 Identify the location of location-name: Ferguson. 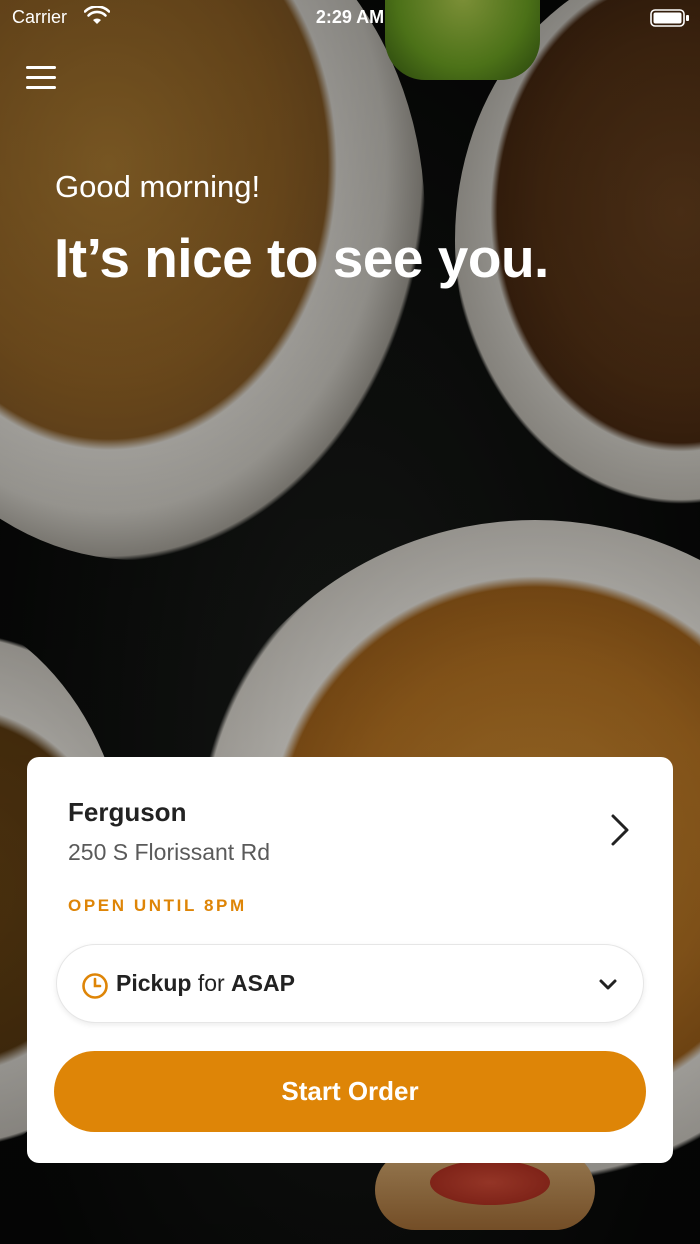
(127, 812).